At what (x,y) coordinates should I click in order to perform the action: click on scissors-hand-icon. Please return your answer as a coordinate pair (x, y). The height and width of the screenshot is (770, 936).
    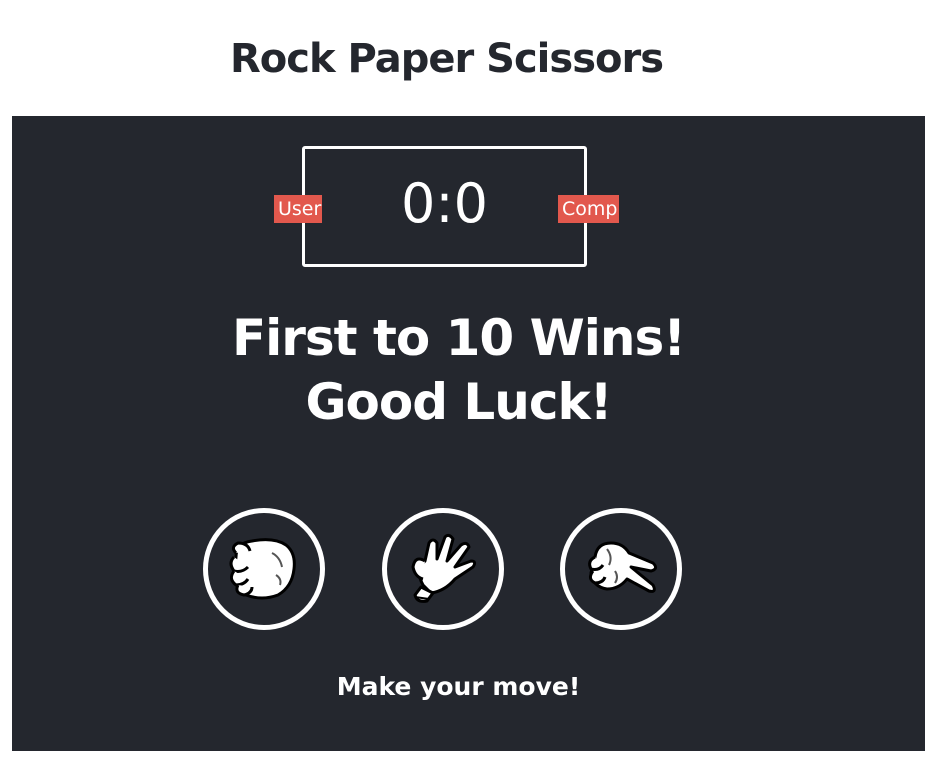
    Looking at the image, I should click on (623, 567).